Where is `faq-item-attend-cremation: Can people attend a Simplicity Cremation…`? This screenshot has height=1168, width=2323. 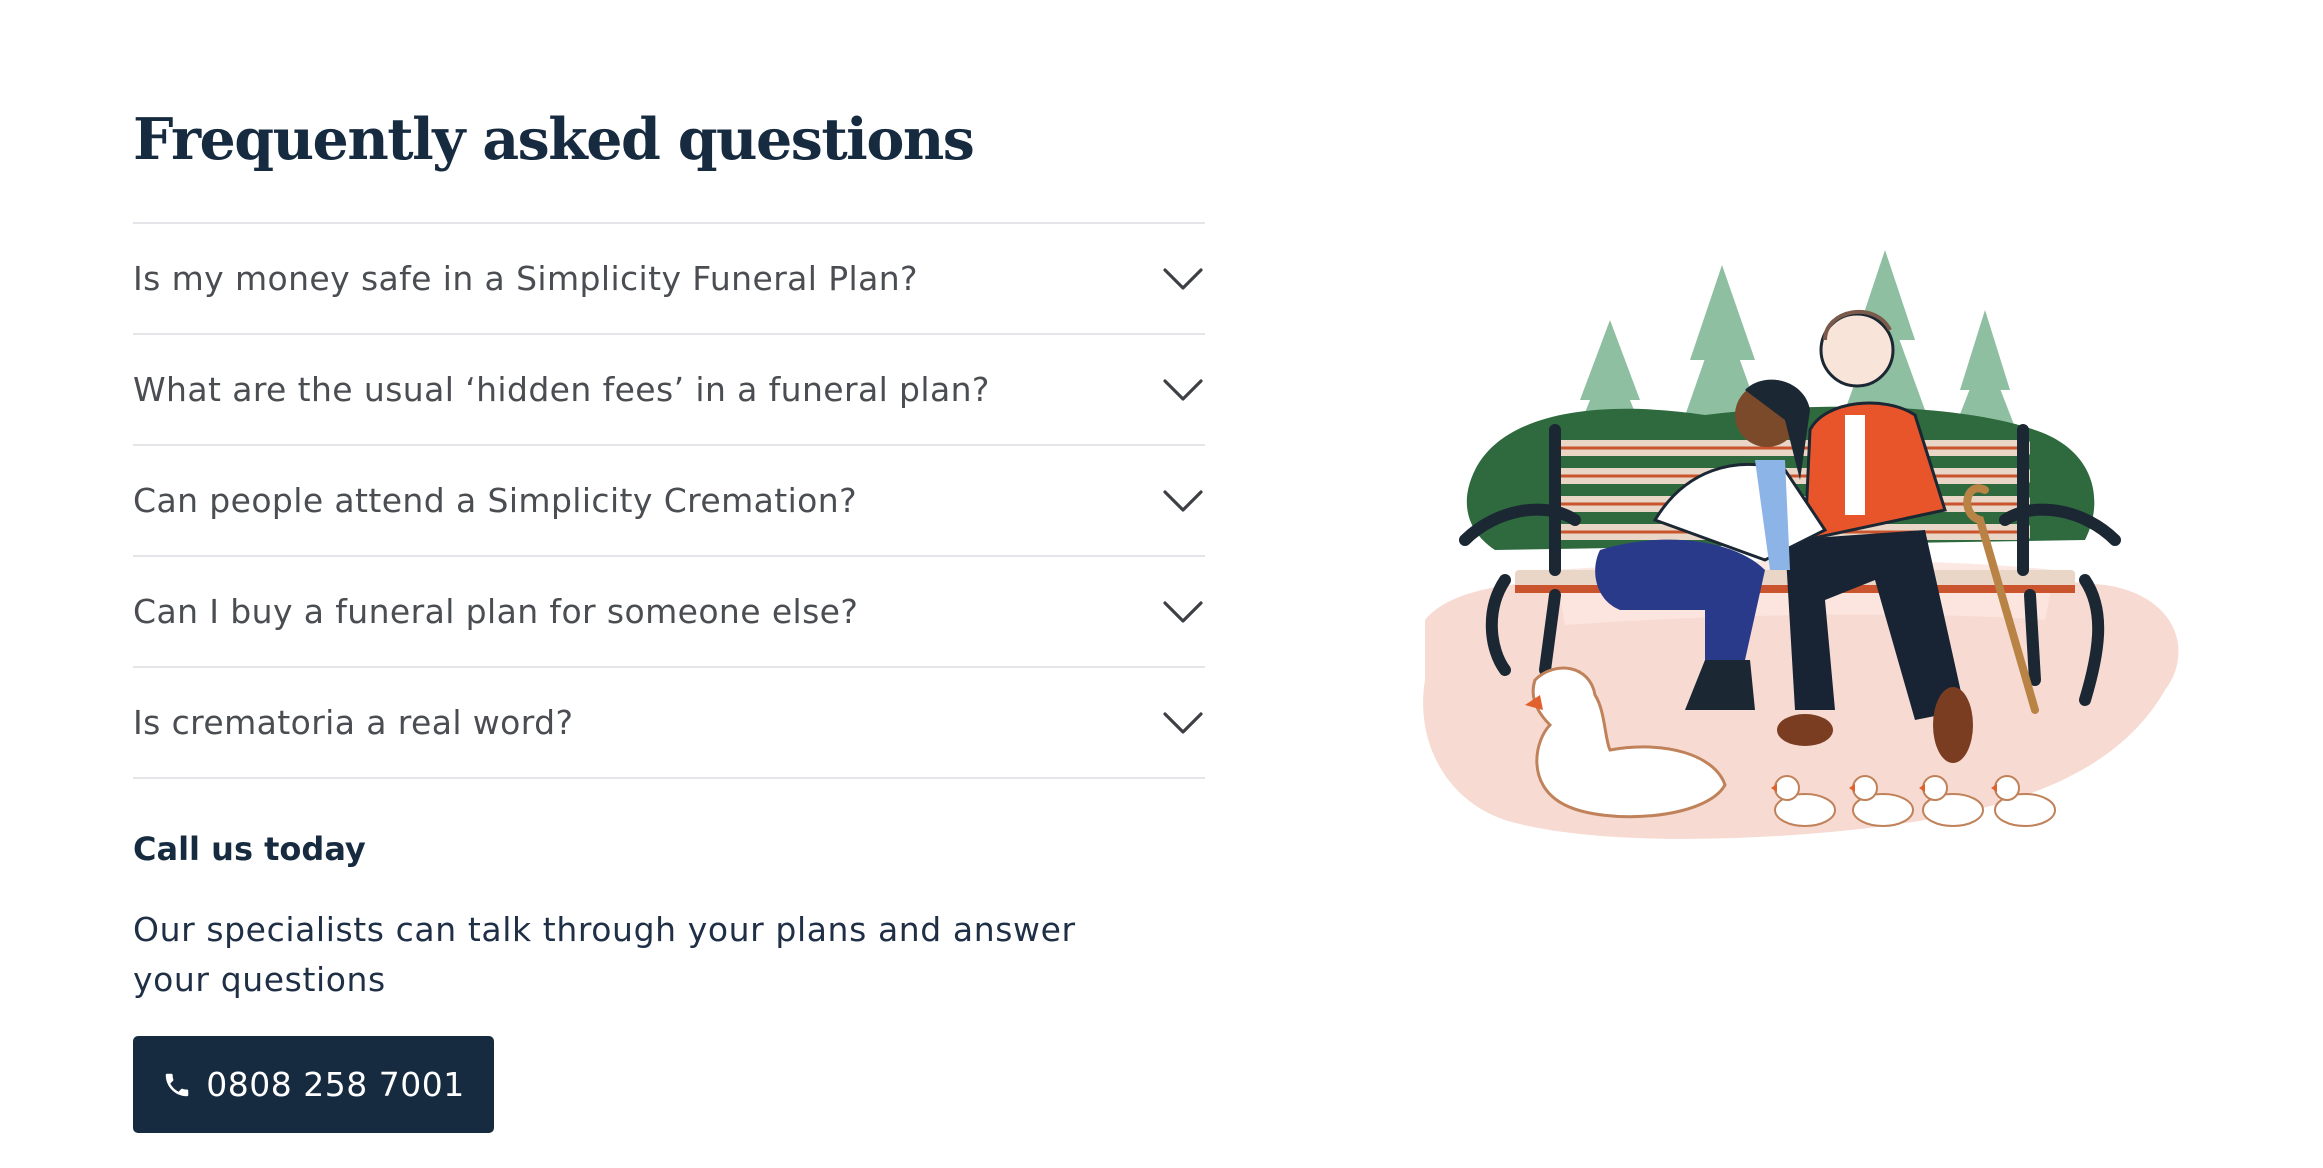
faq-item-attend-cremation: Can people attend a Simplicity Cremation… is located at coordinates (669, 501).